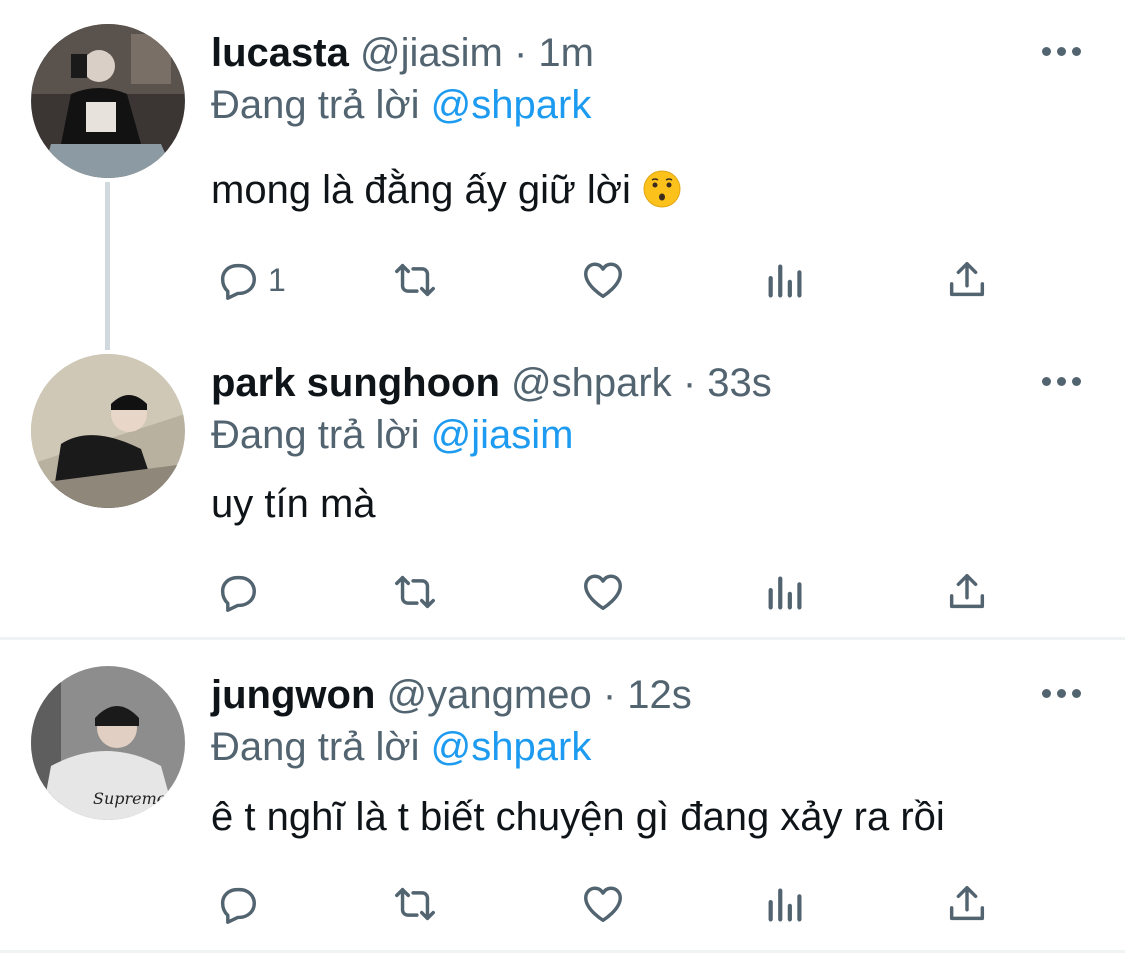 The height and width of the screenshot is (954, 1125). I want to click on tweet-header: jungwon @yangmeo · 12s, so click(451, 695).